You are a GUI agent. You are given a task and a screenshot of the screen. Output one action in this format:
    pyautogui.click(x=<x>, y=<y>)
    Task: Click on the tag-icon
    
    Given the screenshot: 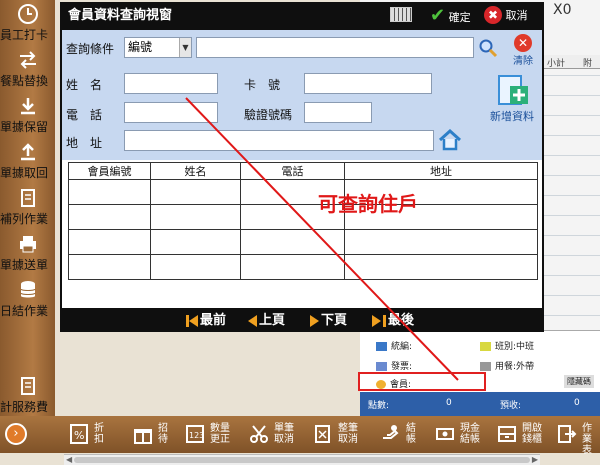 What is the action you would take?
    pyautogui.click(x=485, y=346)
    